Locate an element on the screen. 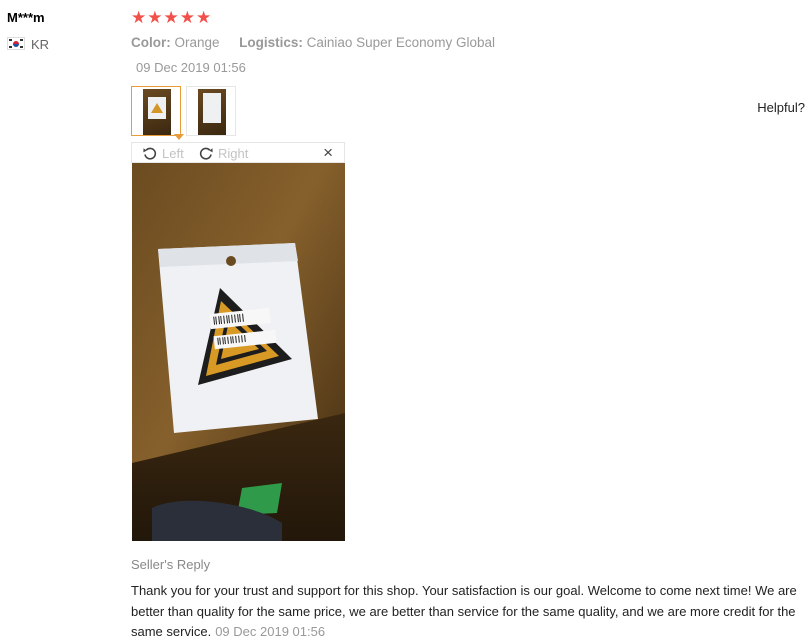  rotate-right-icon is located at coordinates (206, 153).